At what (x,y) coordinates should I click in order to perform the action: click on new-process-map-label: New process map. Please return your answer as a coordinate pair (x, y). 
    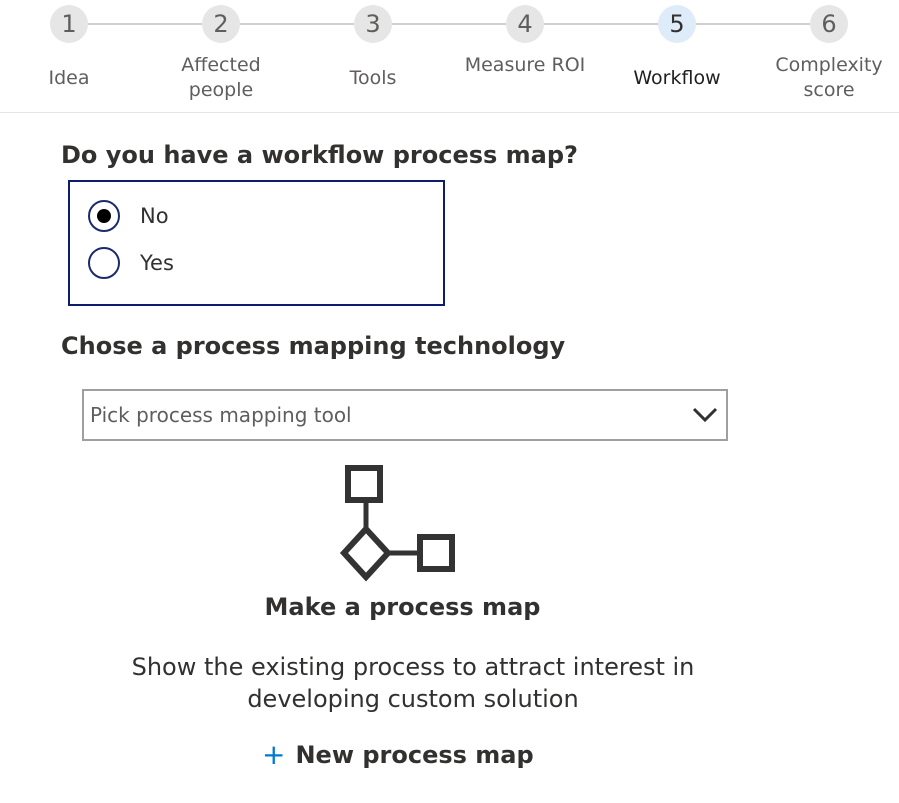
    Looking at the image, I should click on (414, 755).